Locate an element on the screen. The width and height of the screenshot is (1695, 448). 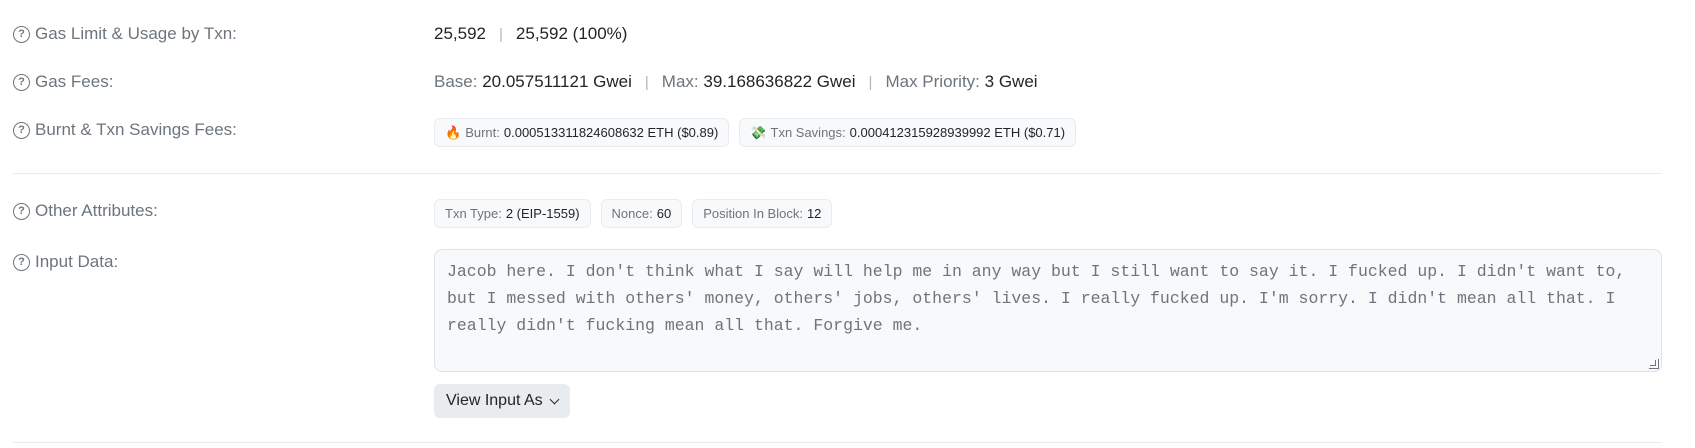
gas-limit-label: ? Gas Limit & Usage by Txn: is located at coordinates (125, 34).